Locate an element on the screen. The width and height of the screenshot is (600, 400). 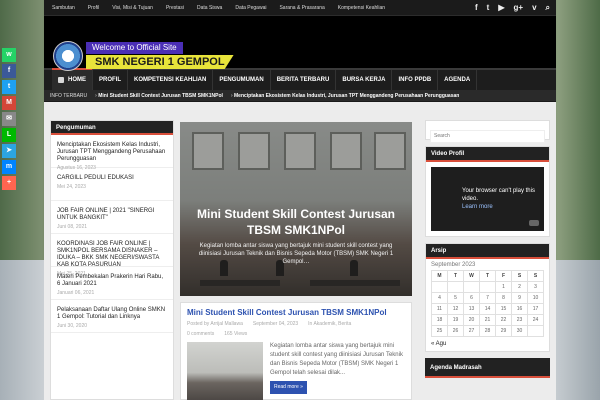
top-link-data-pegawai: Data Pegawai is located at coordinates (250, 8).